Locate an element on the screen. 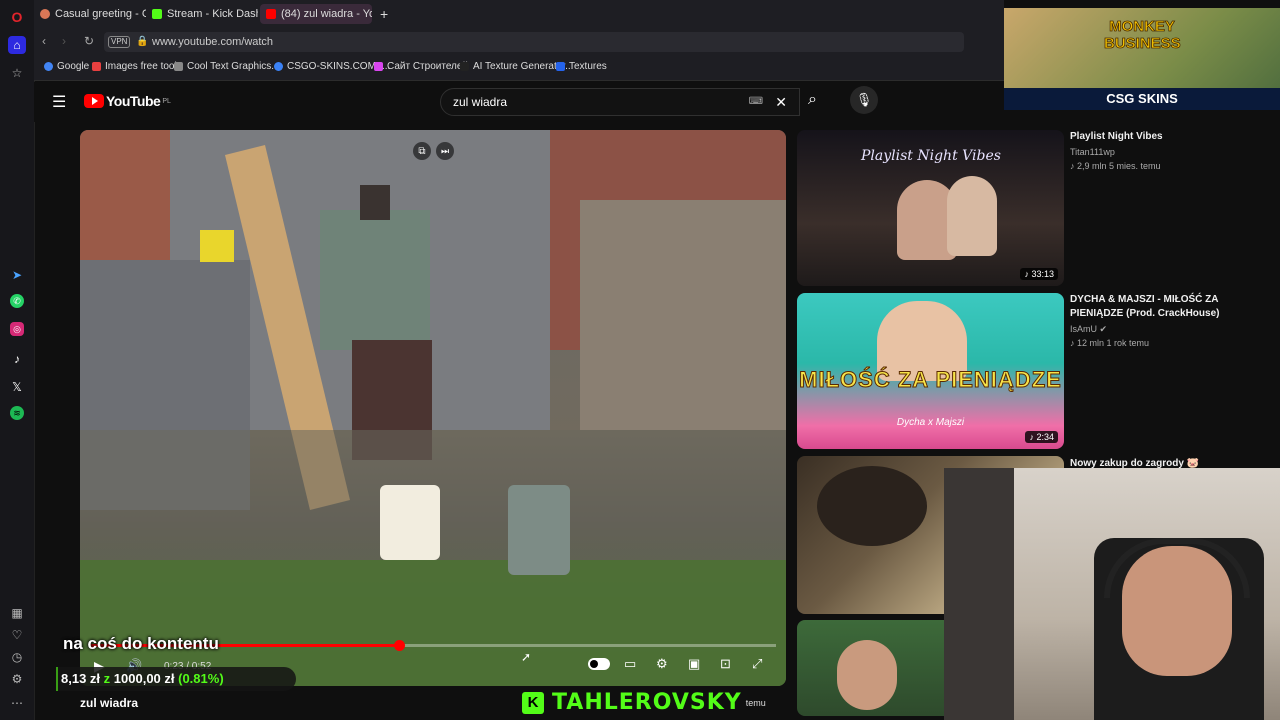 The width and height of the screenshot is (1280, 720). star-icon: ☆ is located at coordinates (17, 73).